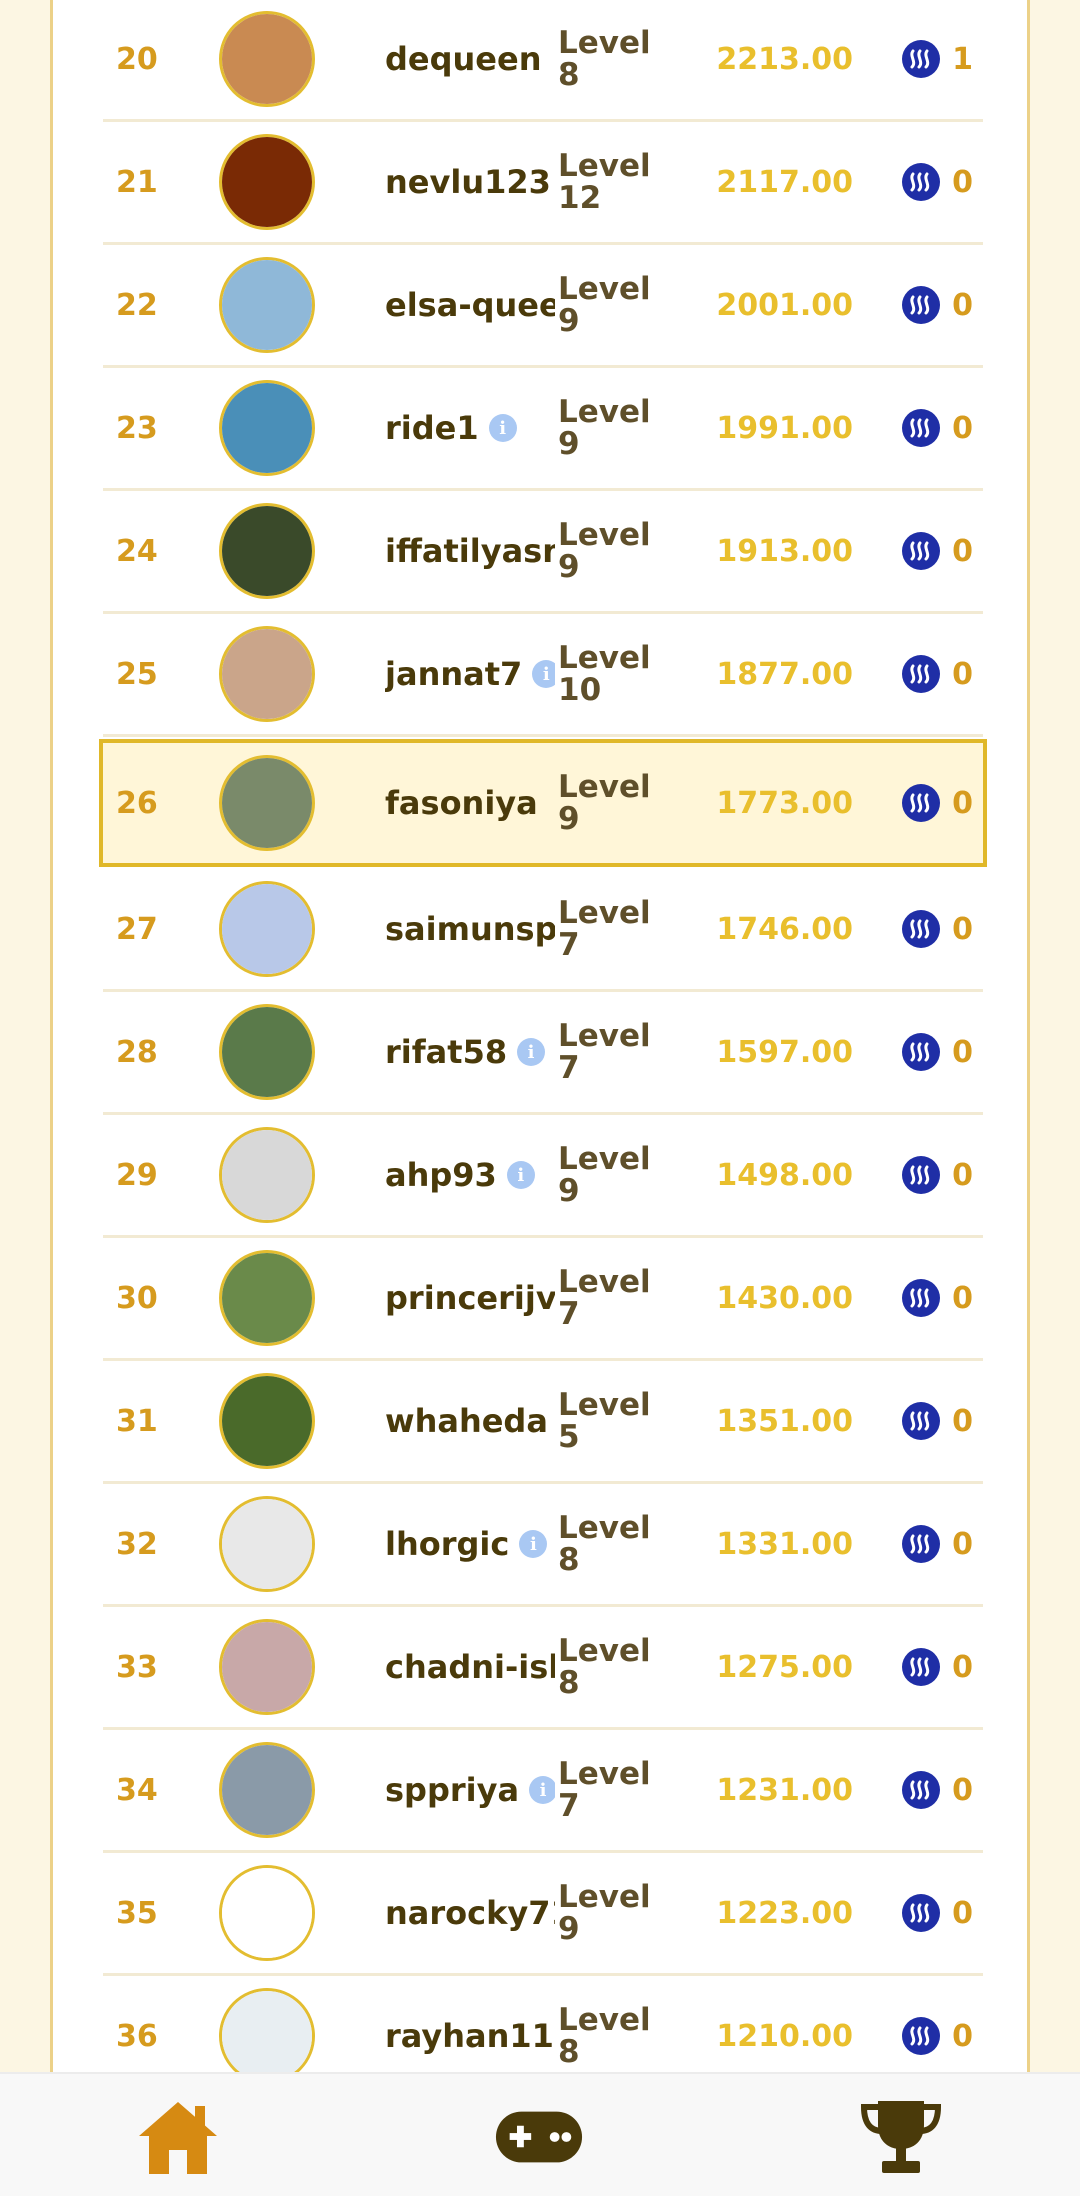  What do you see at coordinates (784, 1913) in the screenshot?
I see `score-value: 1223.00` at bounding box center [784, 1913].